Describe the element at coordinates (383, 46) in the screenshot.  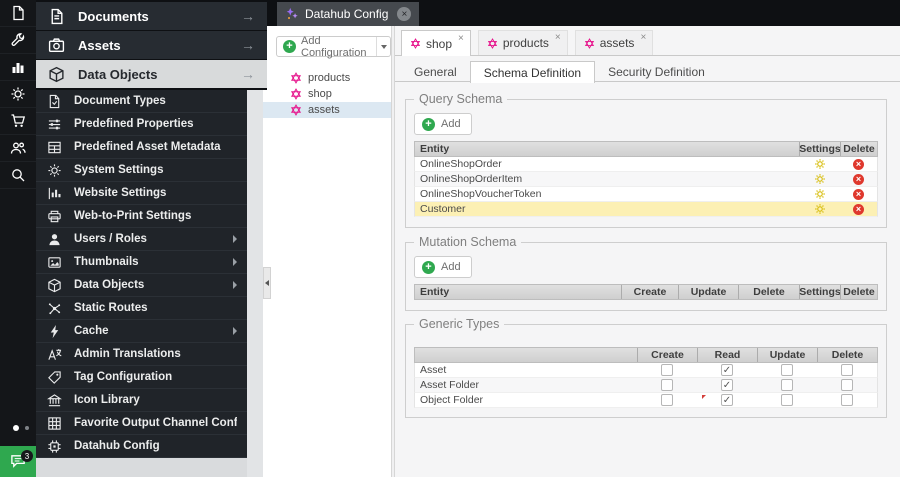
I see `add-configuration-dropdown` at that location.